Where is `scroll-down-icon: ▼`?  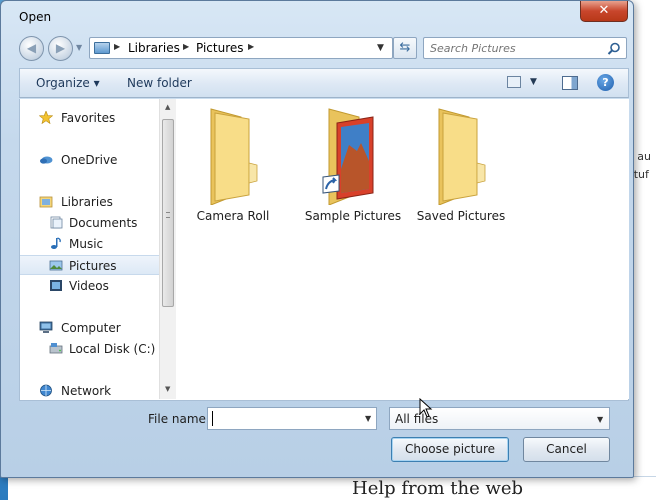 scroll-down-icon: ▼ is located at coordinates (167, 389).